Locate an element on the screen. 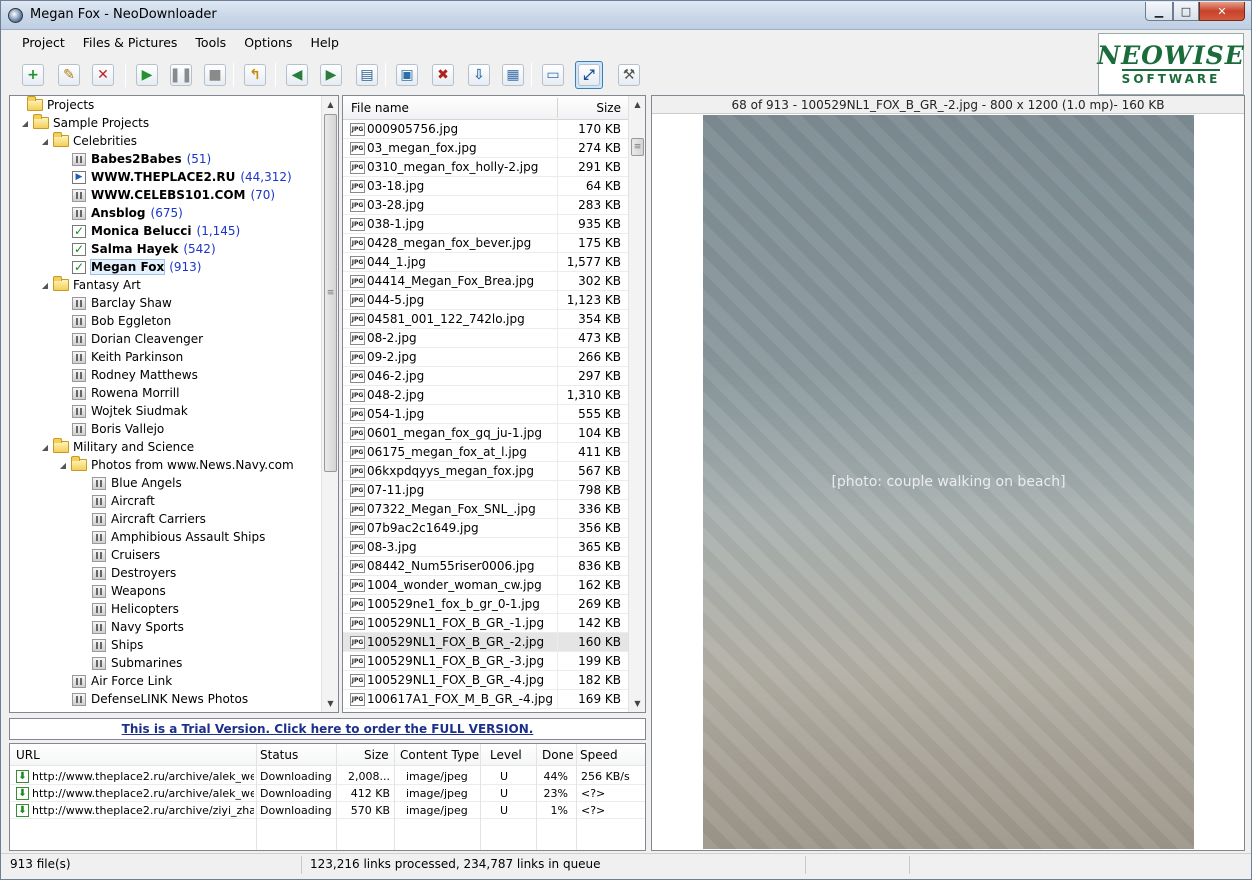 The height and width of the screenshot is (880, 1252). file-row: JPG 03-28.jpg 283 KB is located at coordinates (486, 205).